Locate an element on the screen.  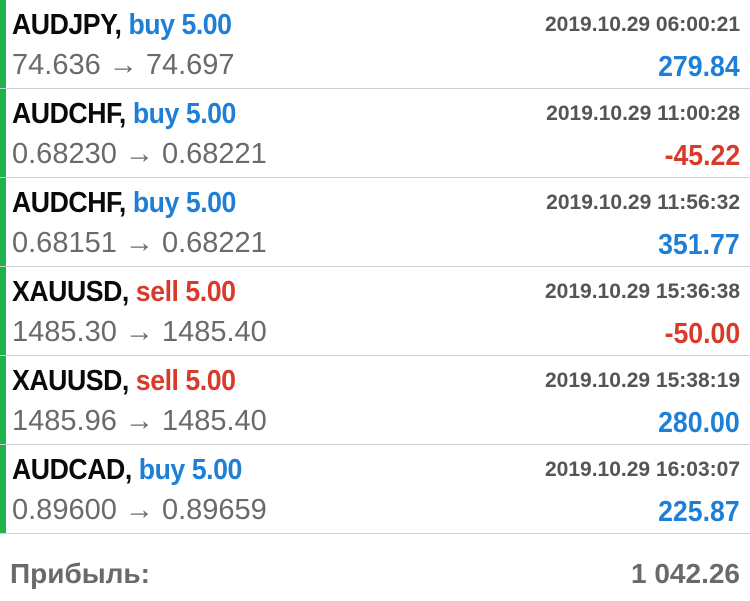
trade-time: 2019.10.29 11:00:28 is located at coordinates (643, 113).